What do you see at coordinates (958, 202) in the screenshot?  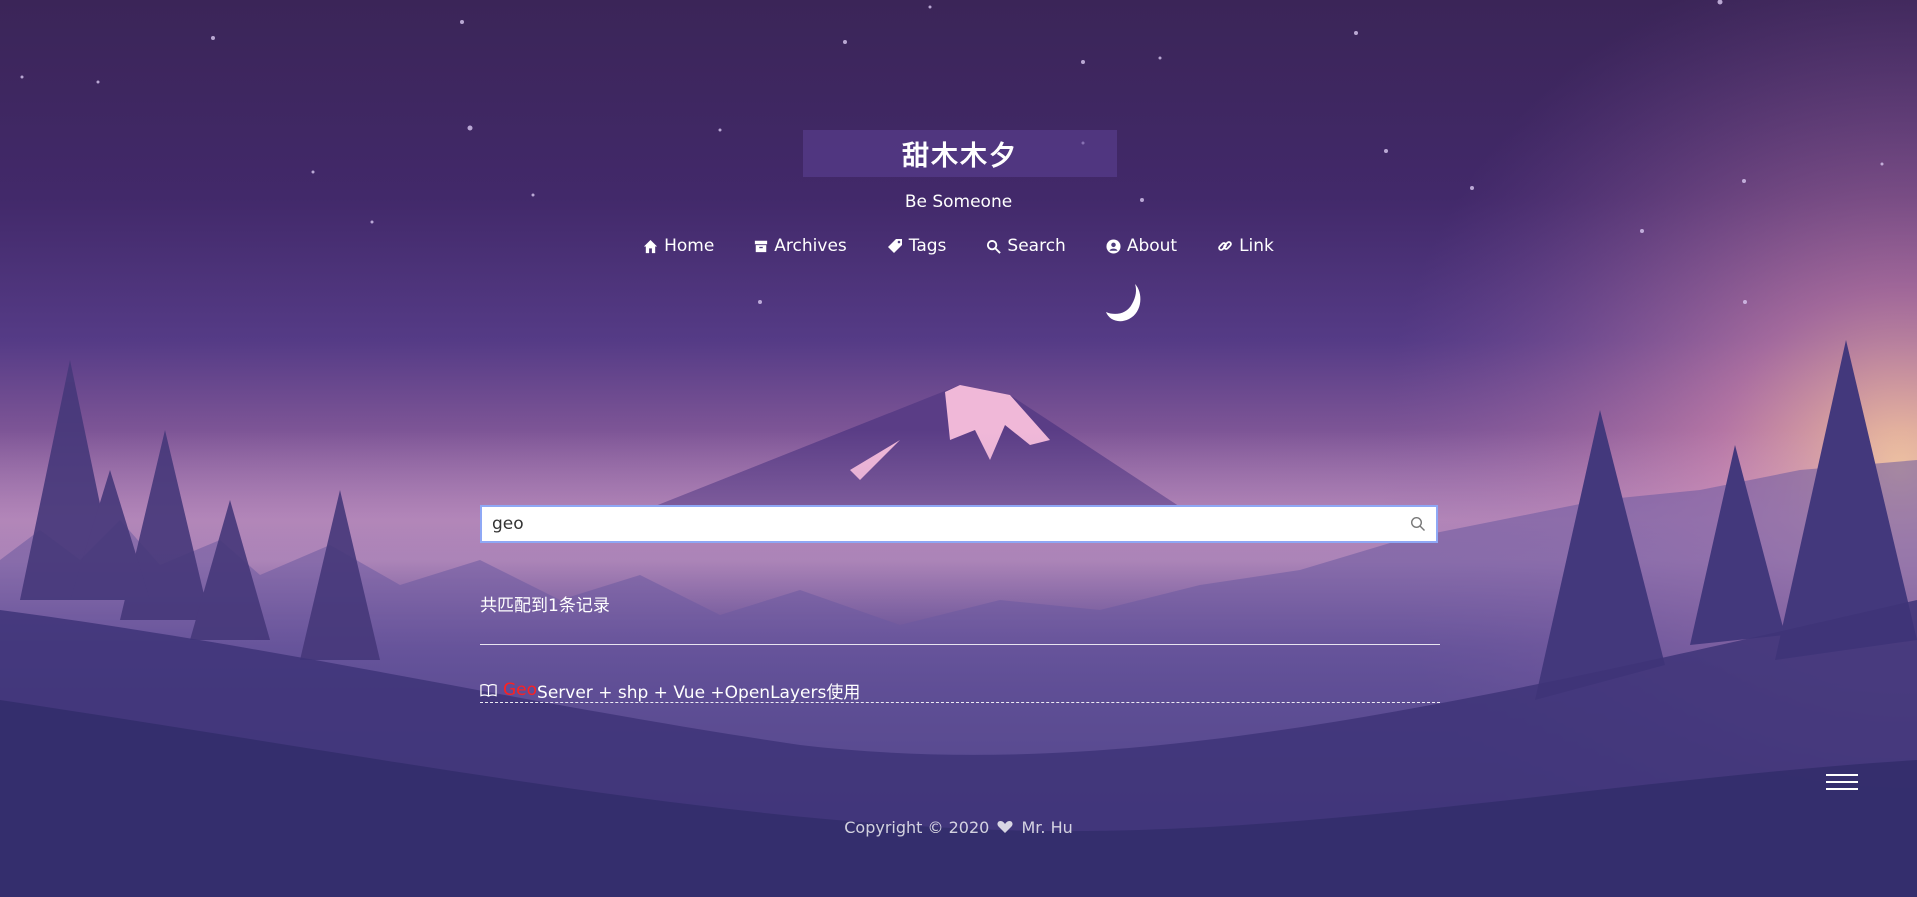 I see `site-subtitle: Be Someone` at bounding box center [958, 202].